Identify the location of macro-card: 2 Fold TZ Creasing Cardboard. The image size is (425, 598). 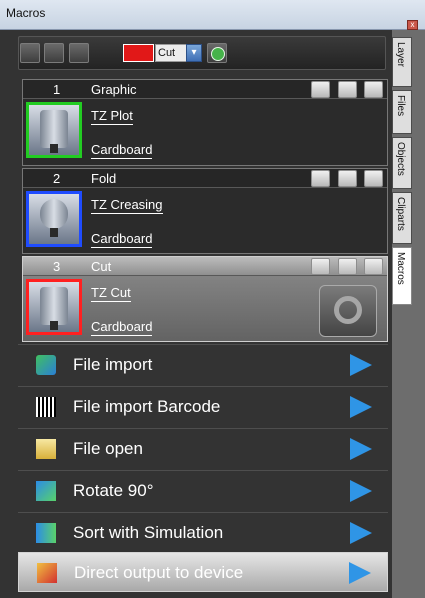
(205, 211).